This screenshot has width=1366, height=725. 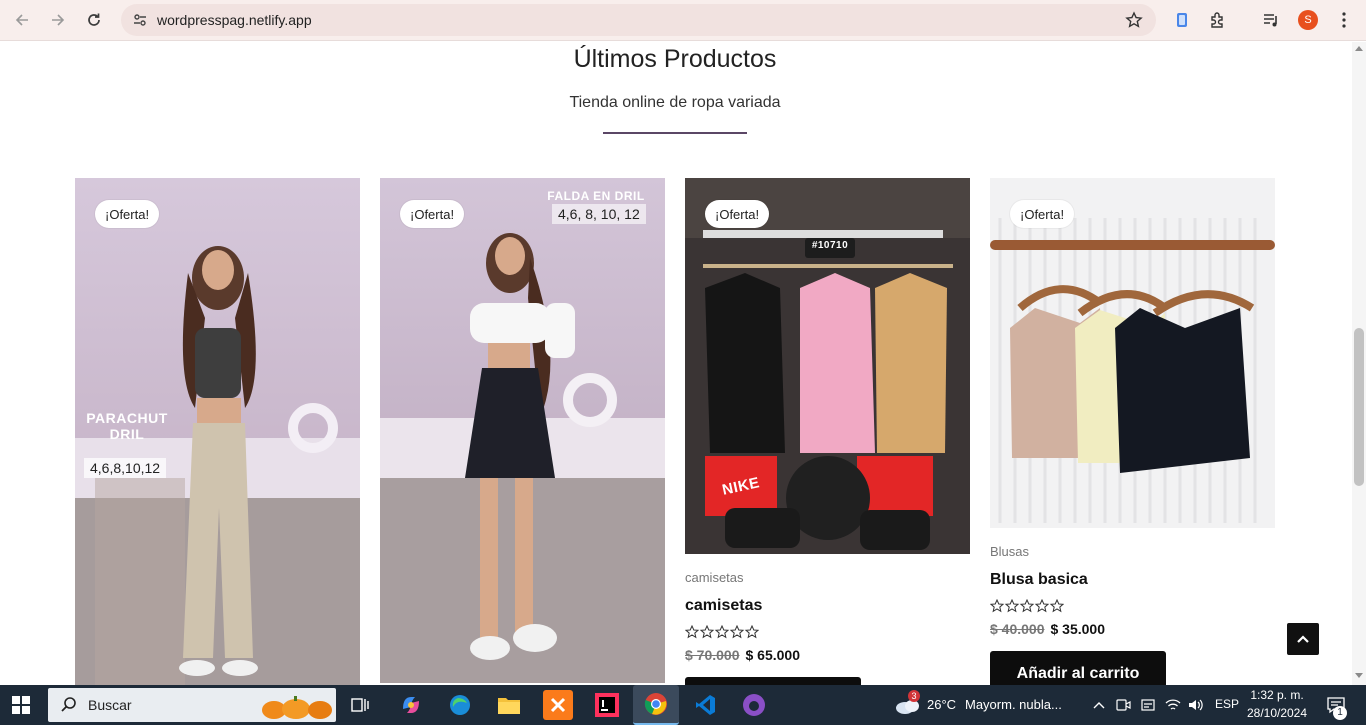 I want to click on product-name: Blusa basica, so click(x=1132, y=580).